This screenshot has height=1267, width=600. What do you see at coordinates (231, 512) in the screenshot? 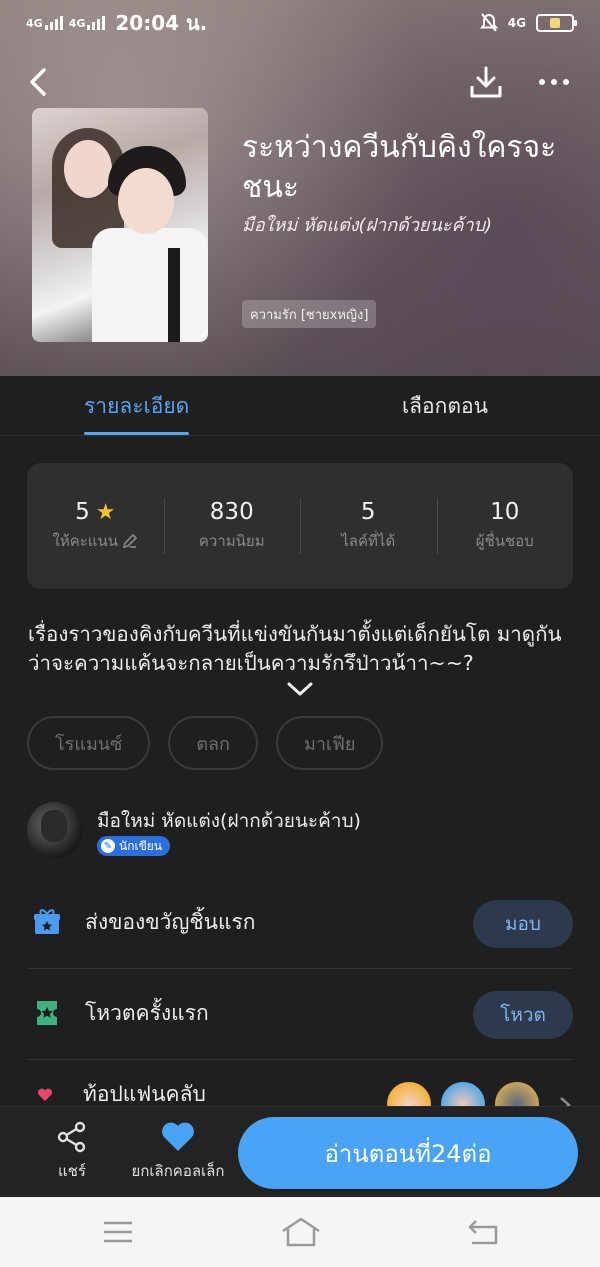
I see `popularity-value: 830` at bounding box center [231, 512].